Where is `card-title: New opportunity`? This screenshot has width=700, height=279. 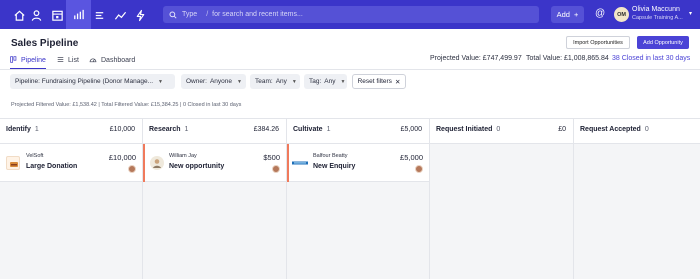 card-title: New opportunity is located at coordinates (196, 166).